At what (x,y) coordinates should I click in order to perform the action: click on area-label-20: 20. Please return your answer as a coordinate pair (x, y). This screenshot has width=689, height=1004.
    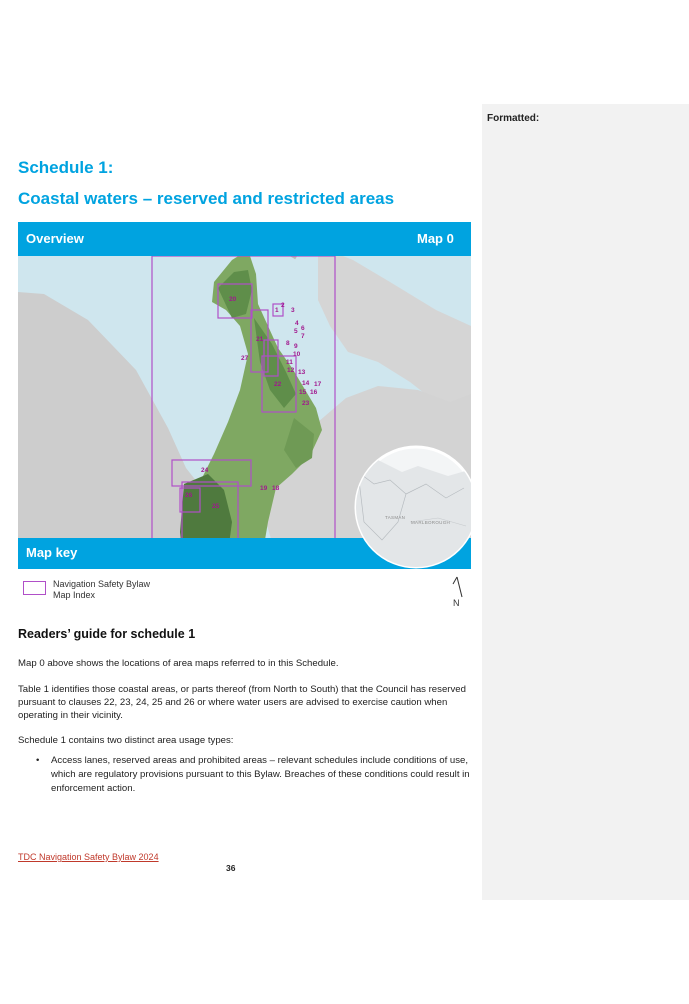
    Looking at the image, I should click on (232, 300).